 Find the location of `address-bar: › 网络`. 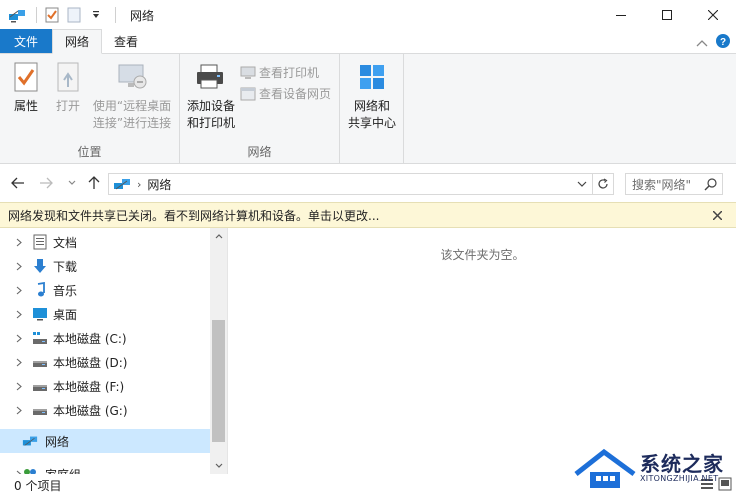

address-bar: › 网络 is located at coordinates (361, 184).